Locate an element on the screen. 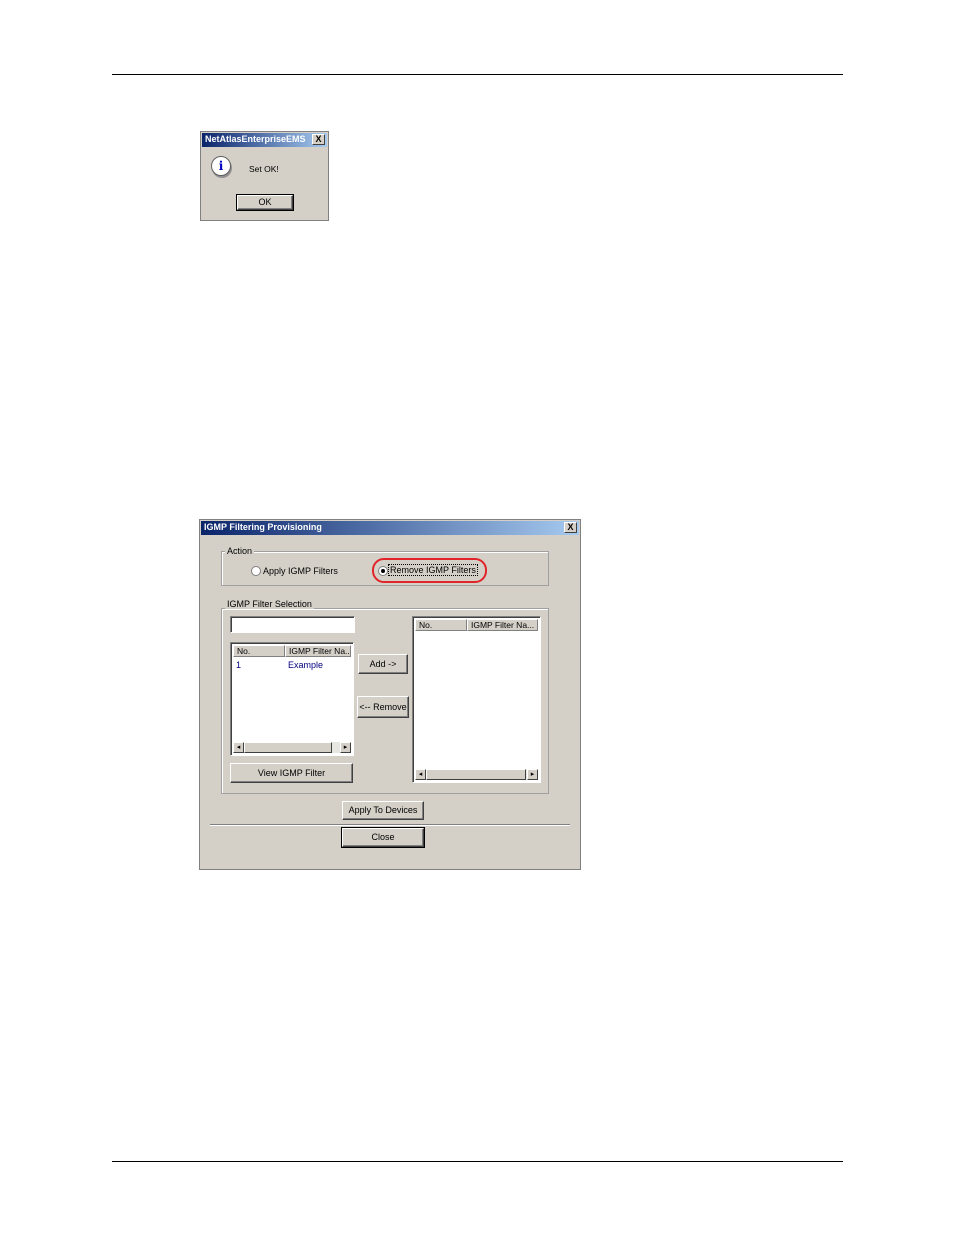  selection-group-label: IGMP Filter Selection is located at coordinates (269, 604).